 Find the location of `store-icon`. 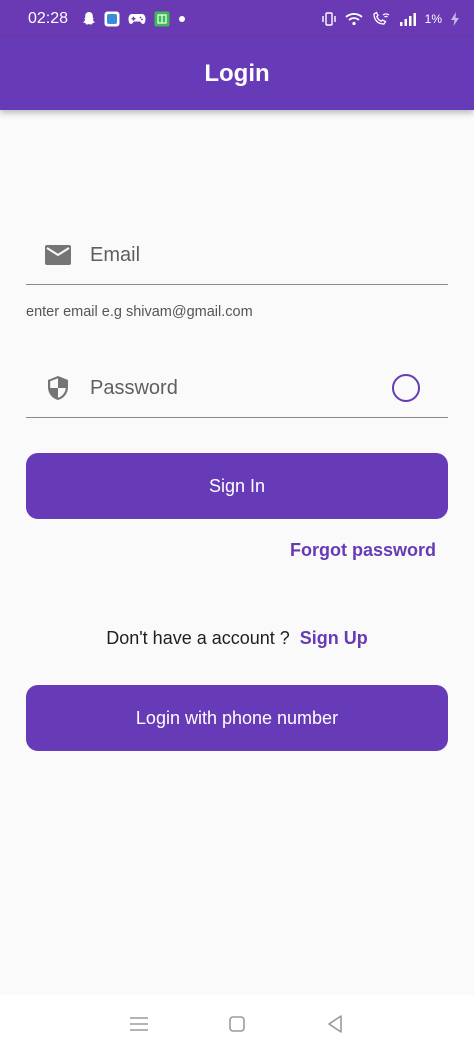

store-icon is located at coordinates (162, 19).